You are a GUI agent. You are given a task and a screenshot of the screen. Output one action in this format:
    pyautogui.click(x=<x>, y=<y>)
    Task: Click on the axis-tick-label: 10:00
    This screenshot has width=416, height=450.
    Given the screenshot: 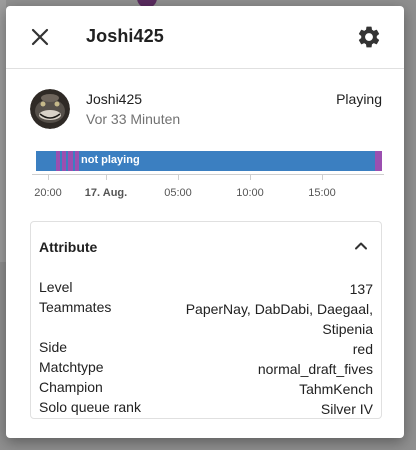 What is the action you would take?
    pyautogui.click(x=250, y=193)
    